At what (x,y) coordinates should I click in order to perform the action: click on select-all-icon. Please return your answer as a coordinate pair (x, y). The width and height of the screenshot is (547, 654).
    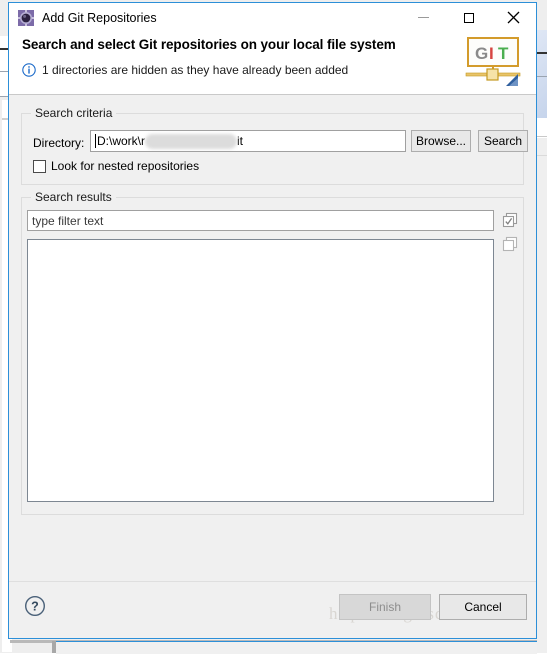
    Looking at the image, I should click on (510, 220).